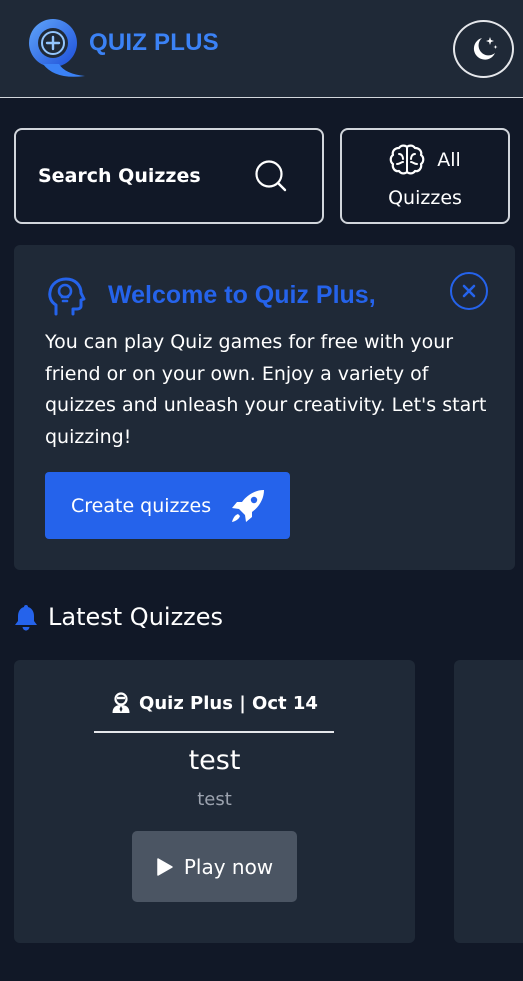 Image resolution: width=523 pixels, height=981 pixels. What do you see at coordinates (449, 160) in the screenshot?
I see `all-quizzes-label-1: All` at bounding box center [449, 160].